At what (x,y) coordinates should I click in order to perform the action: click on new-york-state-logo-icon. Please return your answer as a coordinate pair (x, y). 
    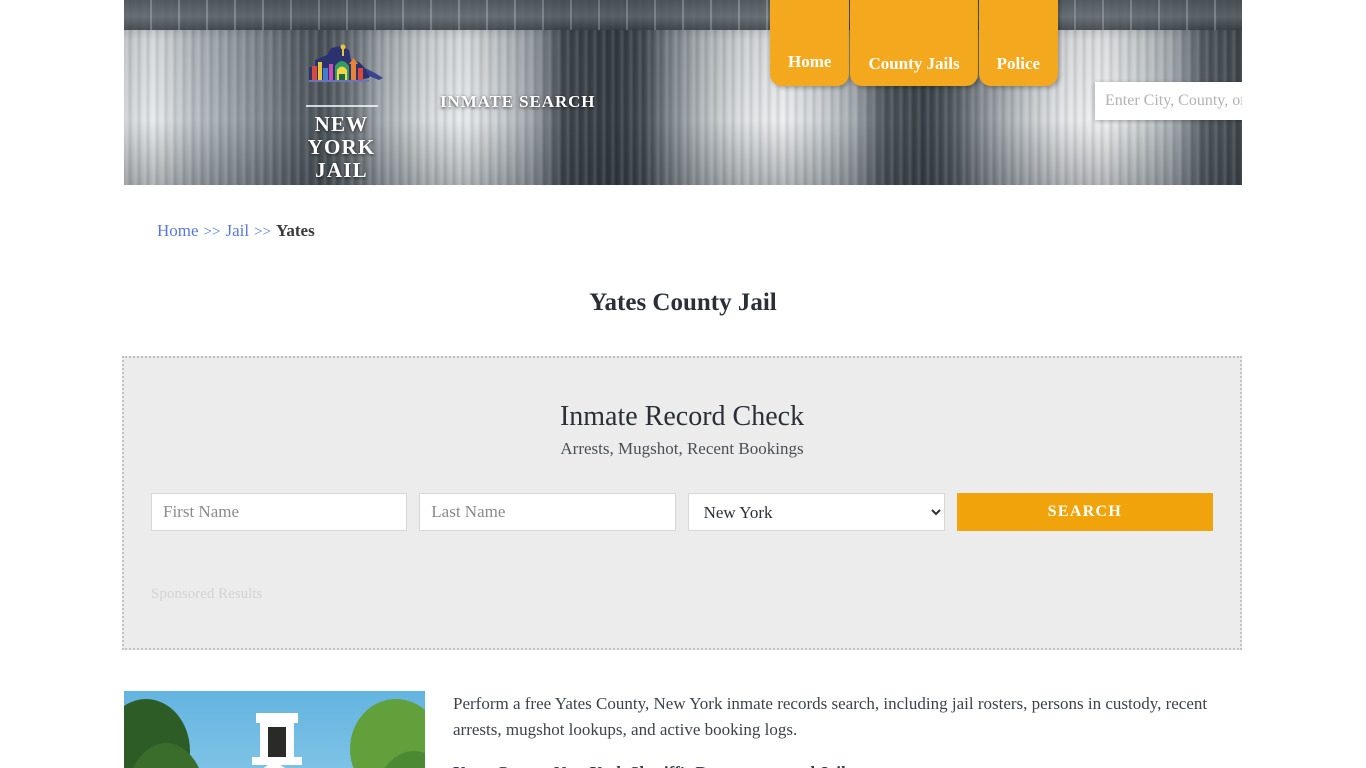
    Looking at the image, I should click on (346, 63).